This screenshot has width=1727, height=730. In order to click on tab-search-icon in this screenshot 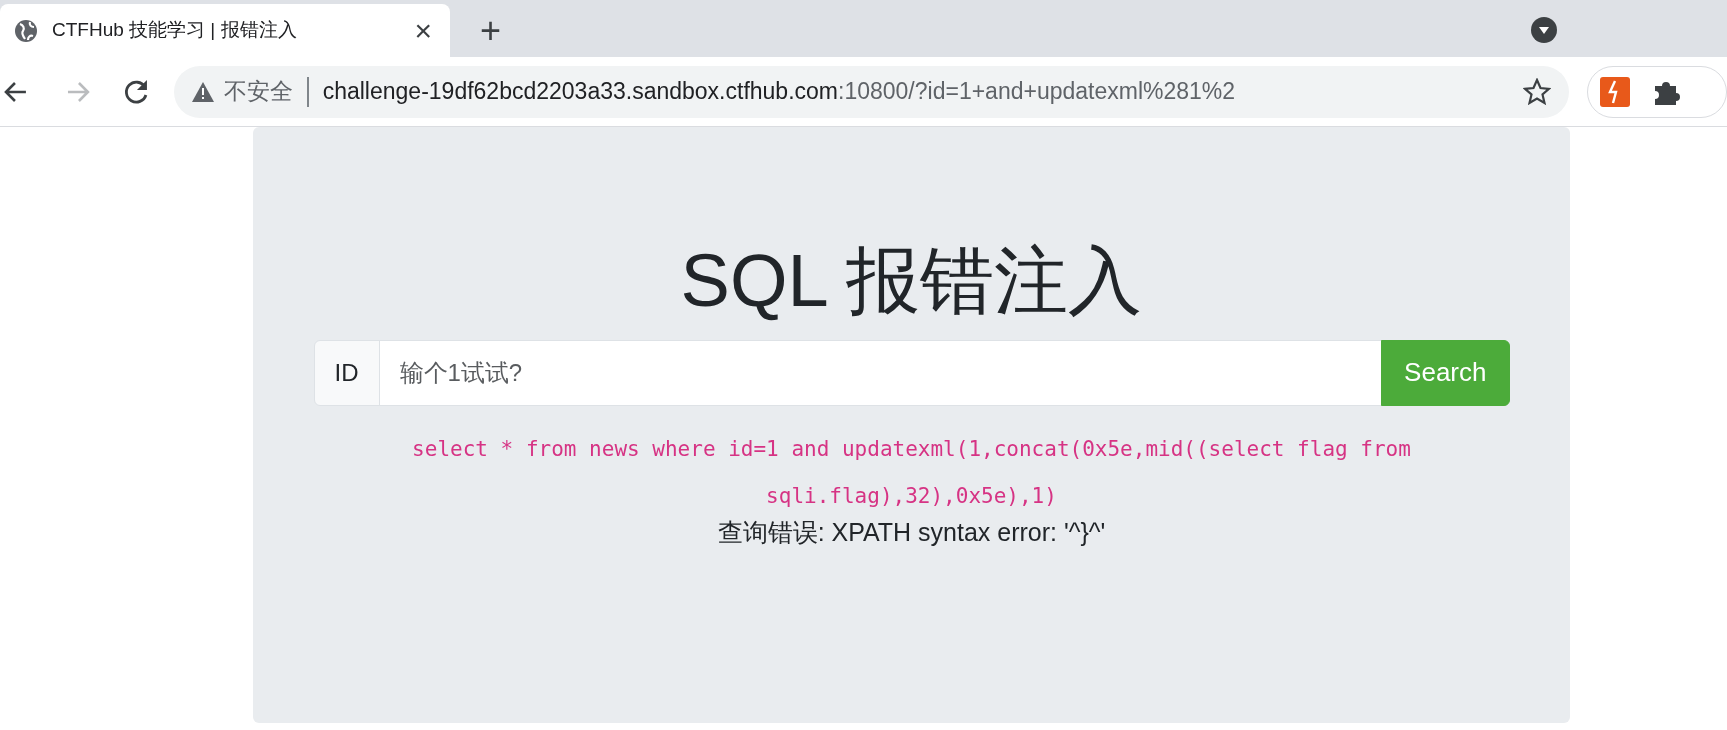, I will do `click(1544, 30)`.